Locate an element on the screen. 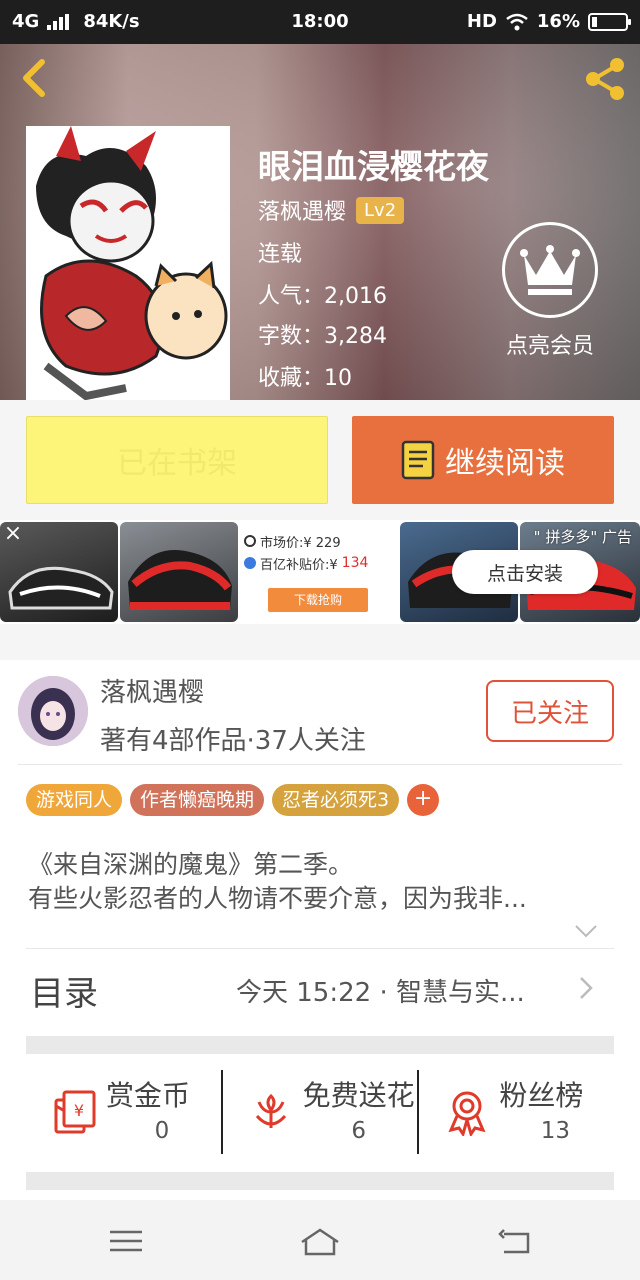 This screenshot has height=1280, width=640. free-flowers: 免费送花 6 is located at coordinates (319, 1112).